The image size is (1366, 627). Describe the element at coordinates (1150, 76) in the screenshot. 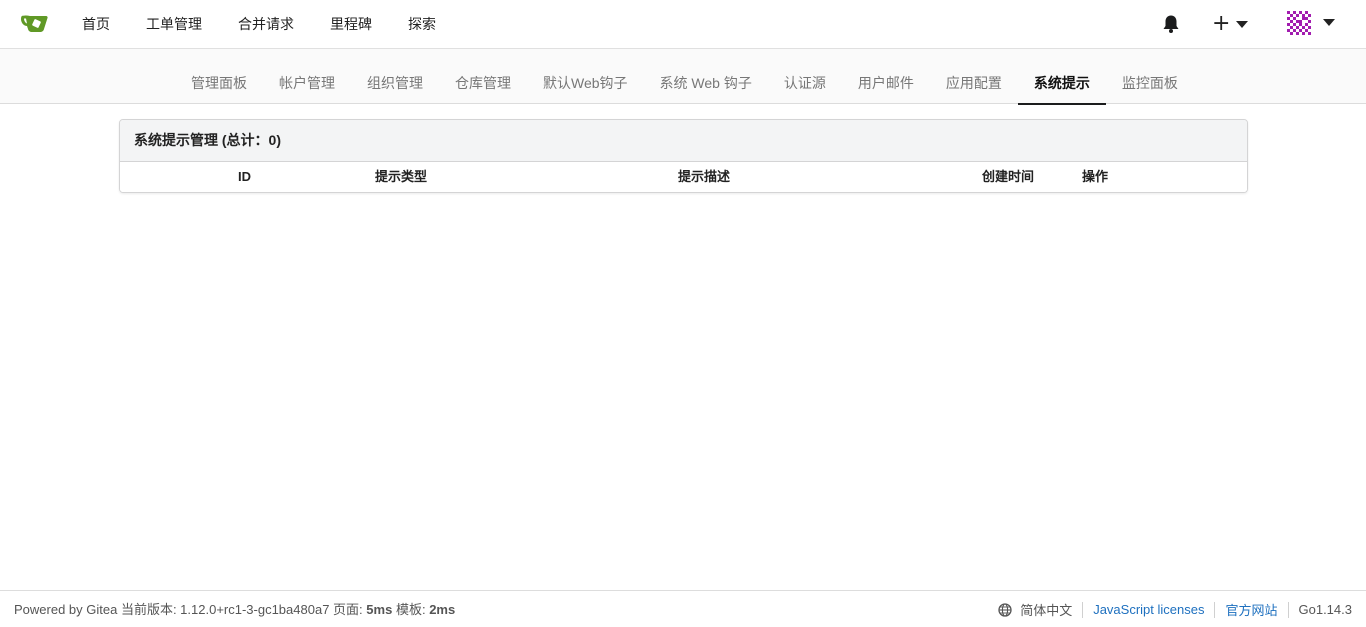

I see `admin-tab-monitor: 监控面板` at that location.